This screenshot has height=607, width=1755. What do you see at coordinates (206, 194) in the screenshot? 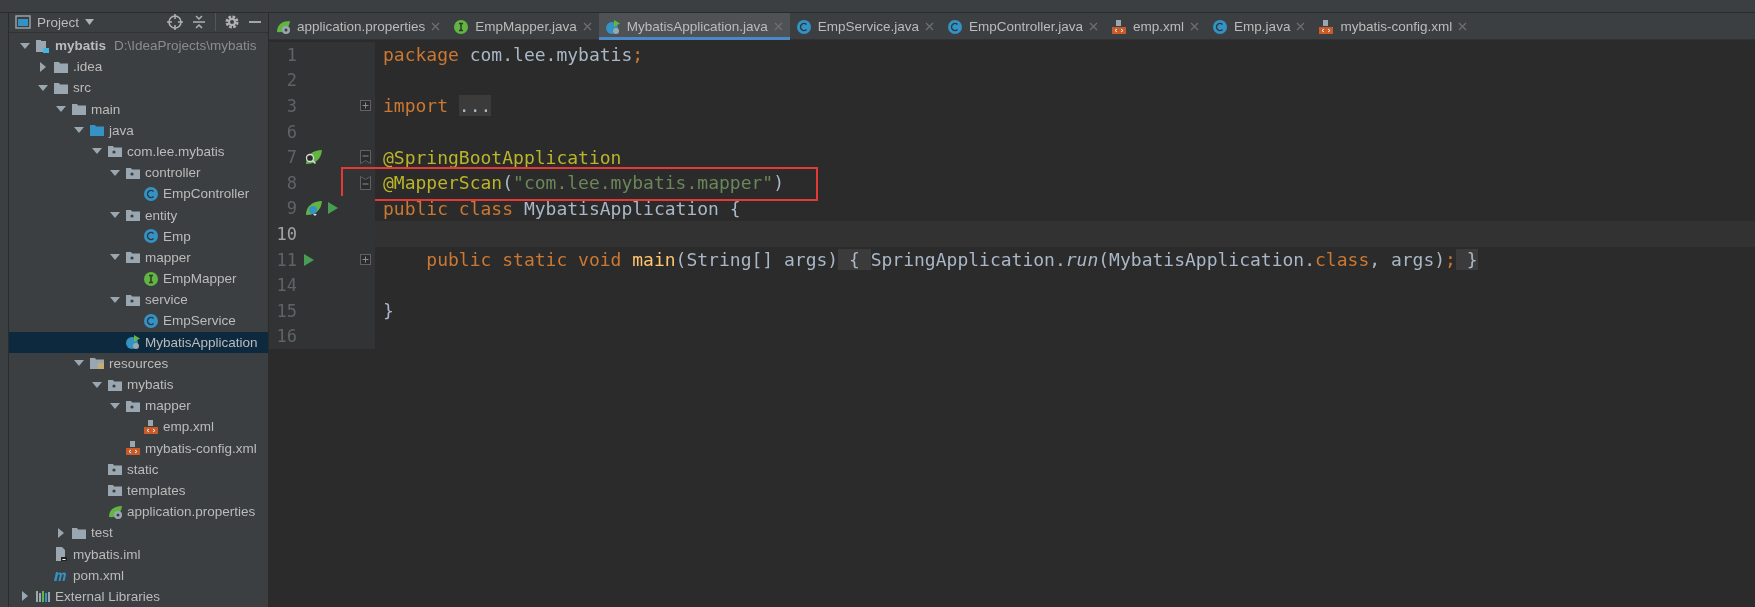
I see `item-label: EmpController` at bounding box center [206, 194].